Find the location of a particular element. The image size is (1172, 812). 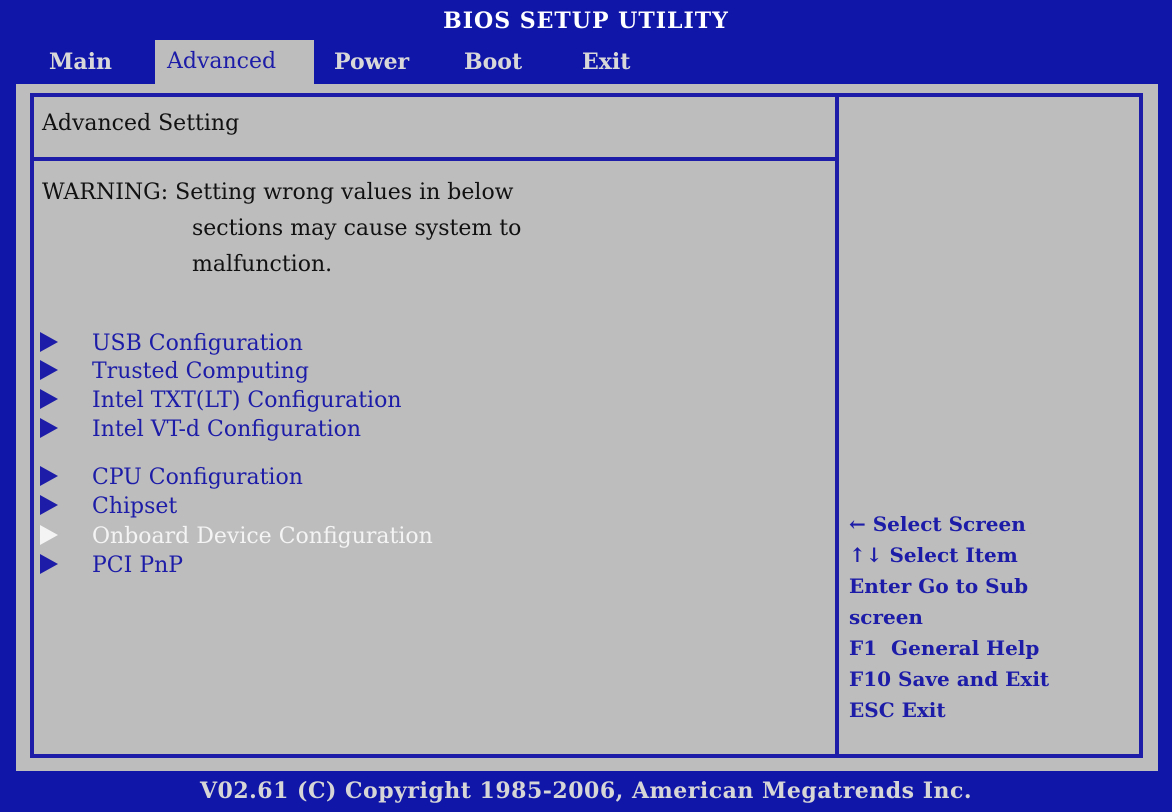

bios-title: BIOS SETUP UTILITY is located at coordinates (586, 21).